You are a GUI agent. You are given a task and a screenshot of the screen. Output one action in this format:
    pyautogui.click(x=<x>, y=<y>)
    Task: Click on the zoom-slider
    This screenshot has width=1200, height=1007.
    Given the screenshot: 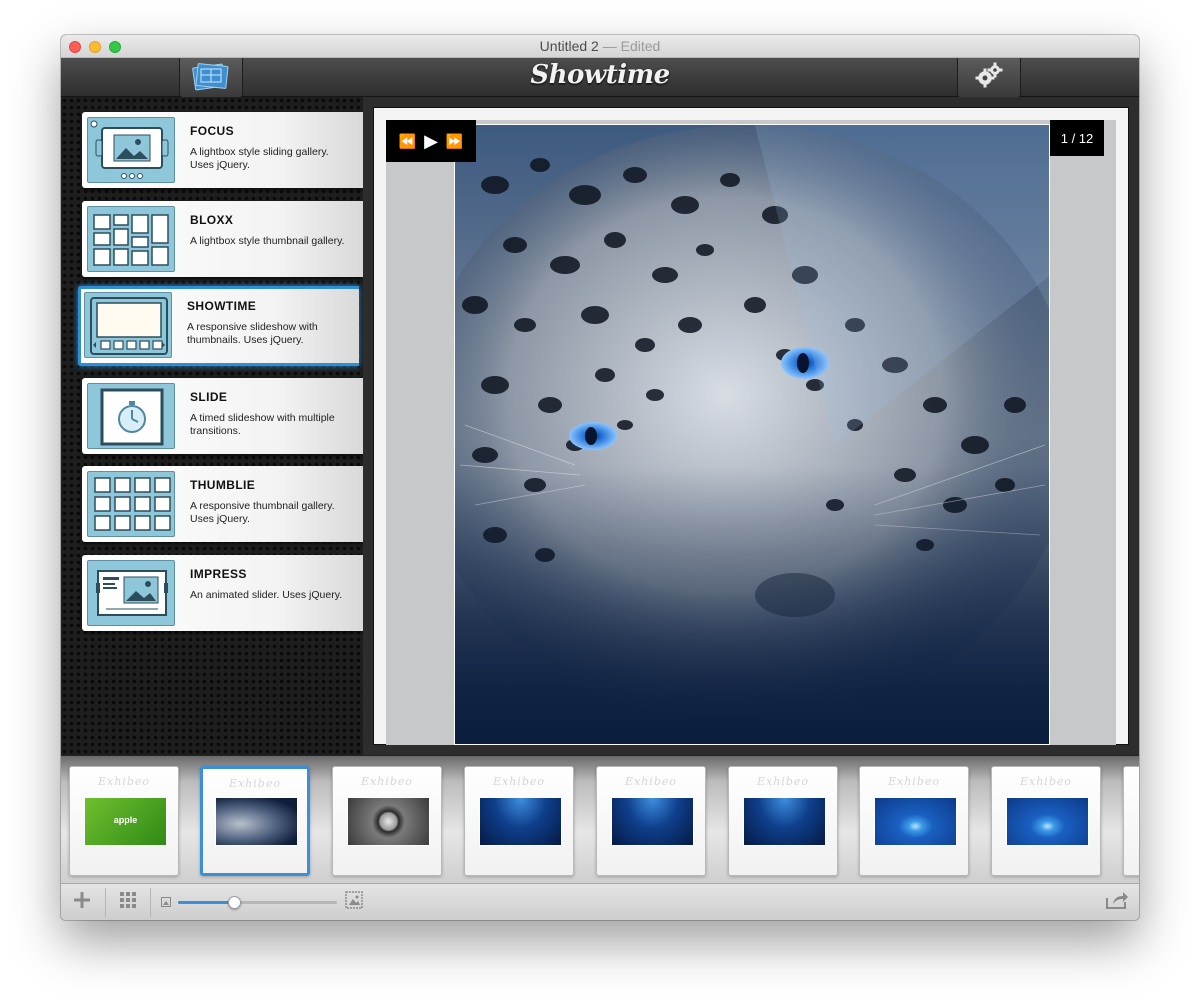 What is the action you would take?
    pyautogui.click(x=257, y=902)
    